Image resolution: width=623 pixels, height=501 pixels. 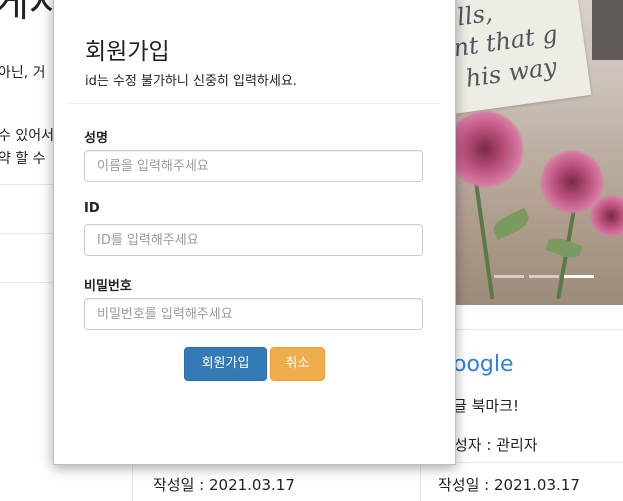 What do you see at coordinates (253, 166) in the screenshot?
I see `name-input` at bounding box center [253, 166].